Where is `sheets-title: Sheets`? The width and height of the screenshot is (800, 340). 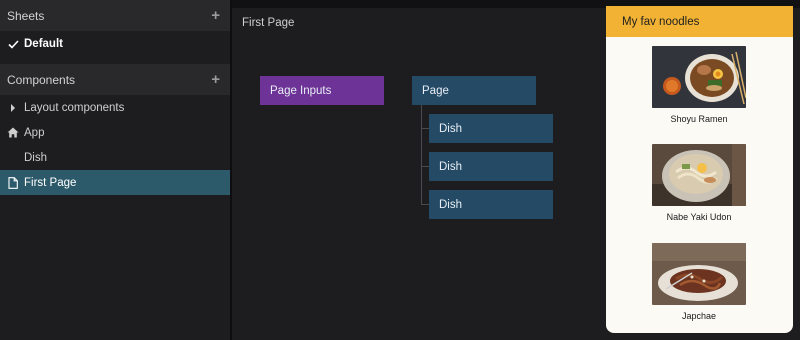 sheets-title: Sheets is located at coordinates (26, 15).